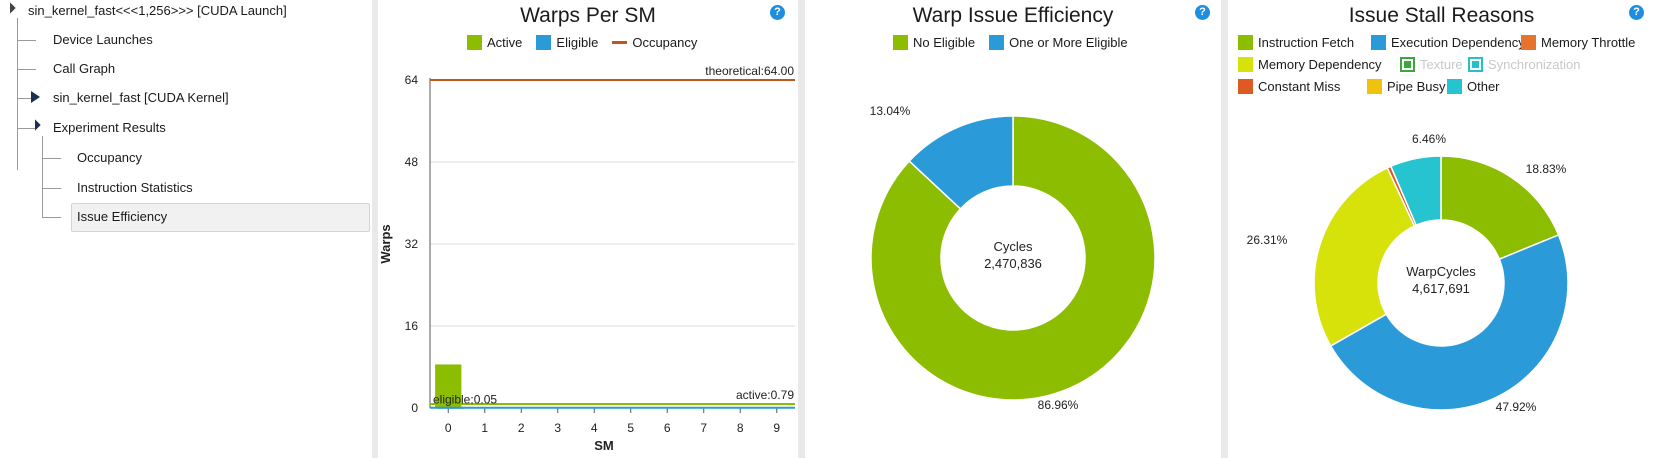 The image size is (1655, 458). I want to click on donut-center-label: WarpCycles, so click(1441, 271).